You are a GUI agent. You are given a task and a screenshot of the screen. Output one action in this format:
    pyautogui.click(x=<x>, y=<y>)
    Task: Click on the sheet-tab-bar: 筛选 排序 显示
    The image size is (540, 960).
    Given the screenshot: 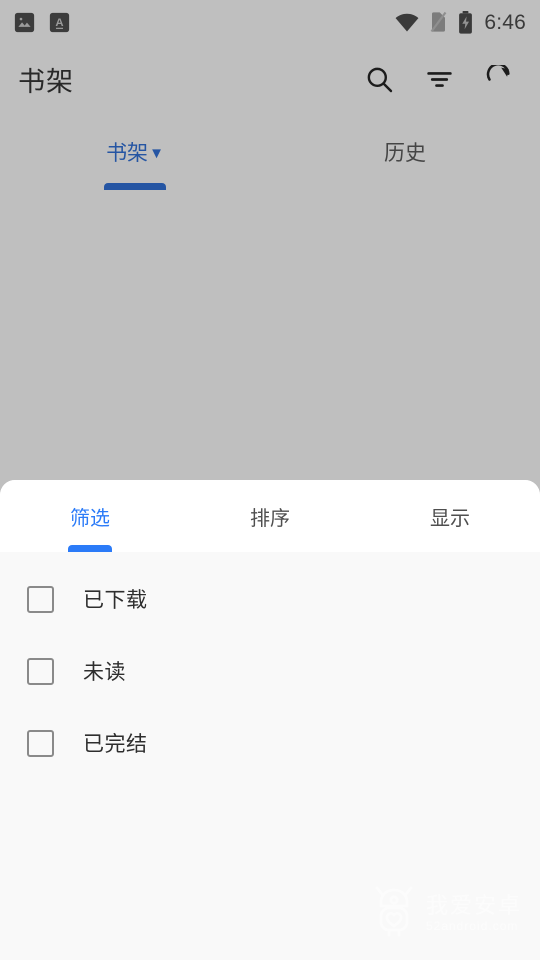 What is the action you would take?
    pyautogui.click(x=270, y=516)
    